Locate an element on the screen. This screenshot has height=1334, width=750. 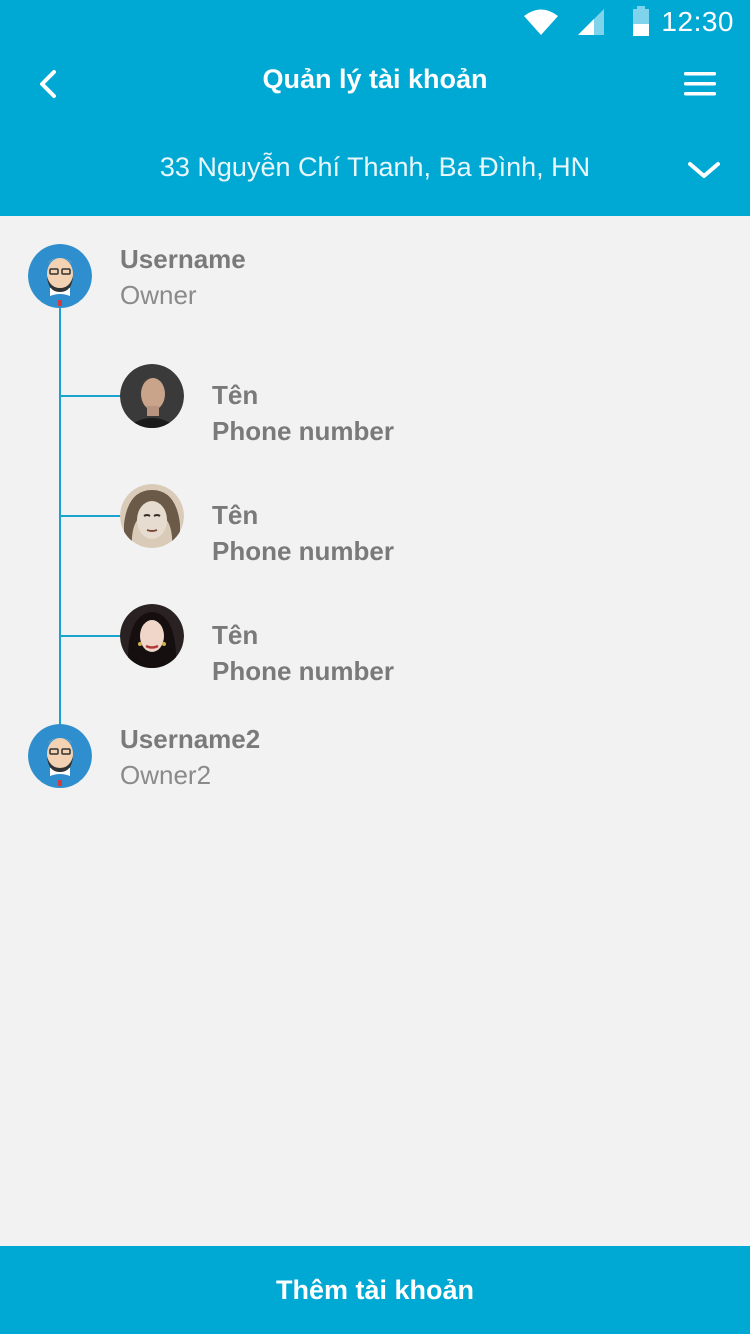
hamburger-menu-icon is located at coordinates (700, 84).